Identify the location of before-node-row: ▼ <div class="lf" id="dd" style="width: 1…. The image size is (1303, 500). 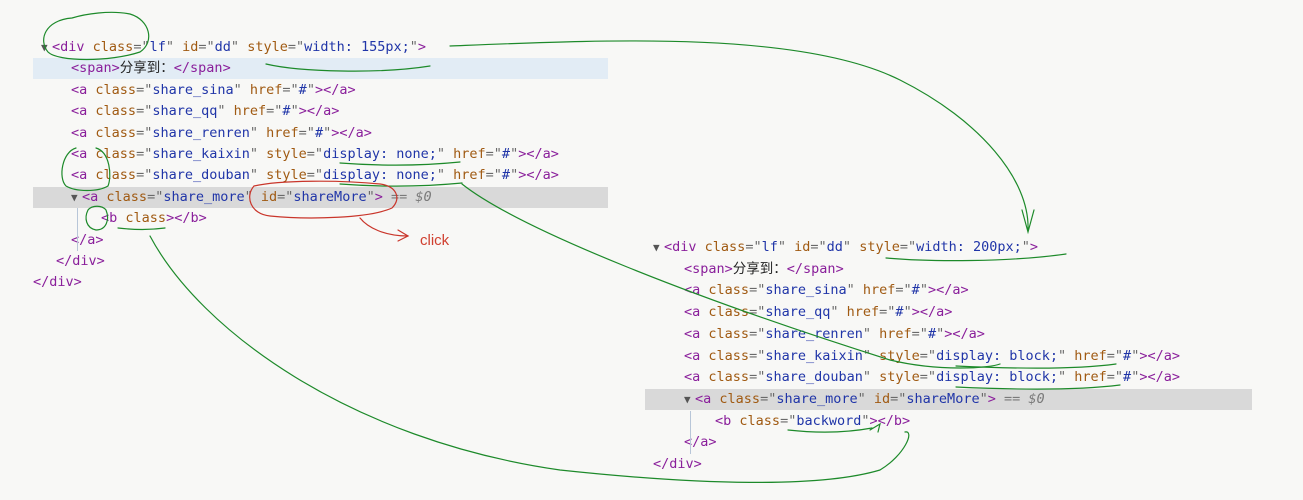
(320, 47).